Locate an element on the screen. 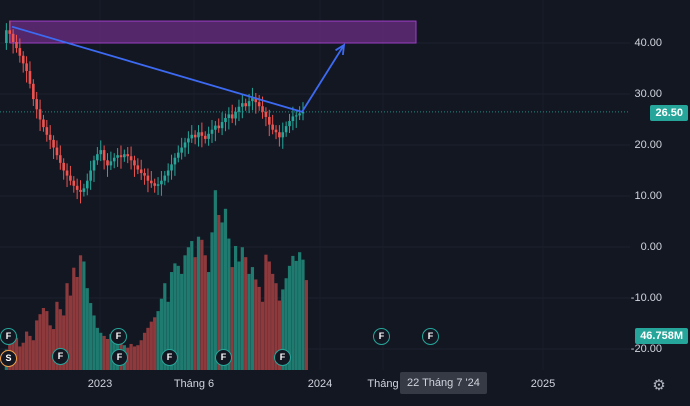  crosshair-date-label: 22 Tháng 7 '24 is located at coordinates (443, 383).